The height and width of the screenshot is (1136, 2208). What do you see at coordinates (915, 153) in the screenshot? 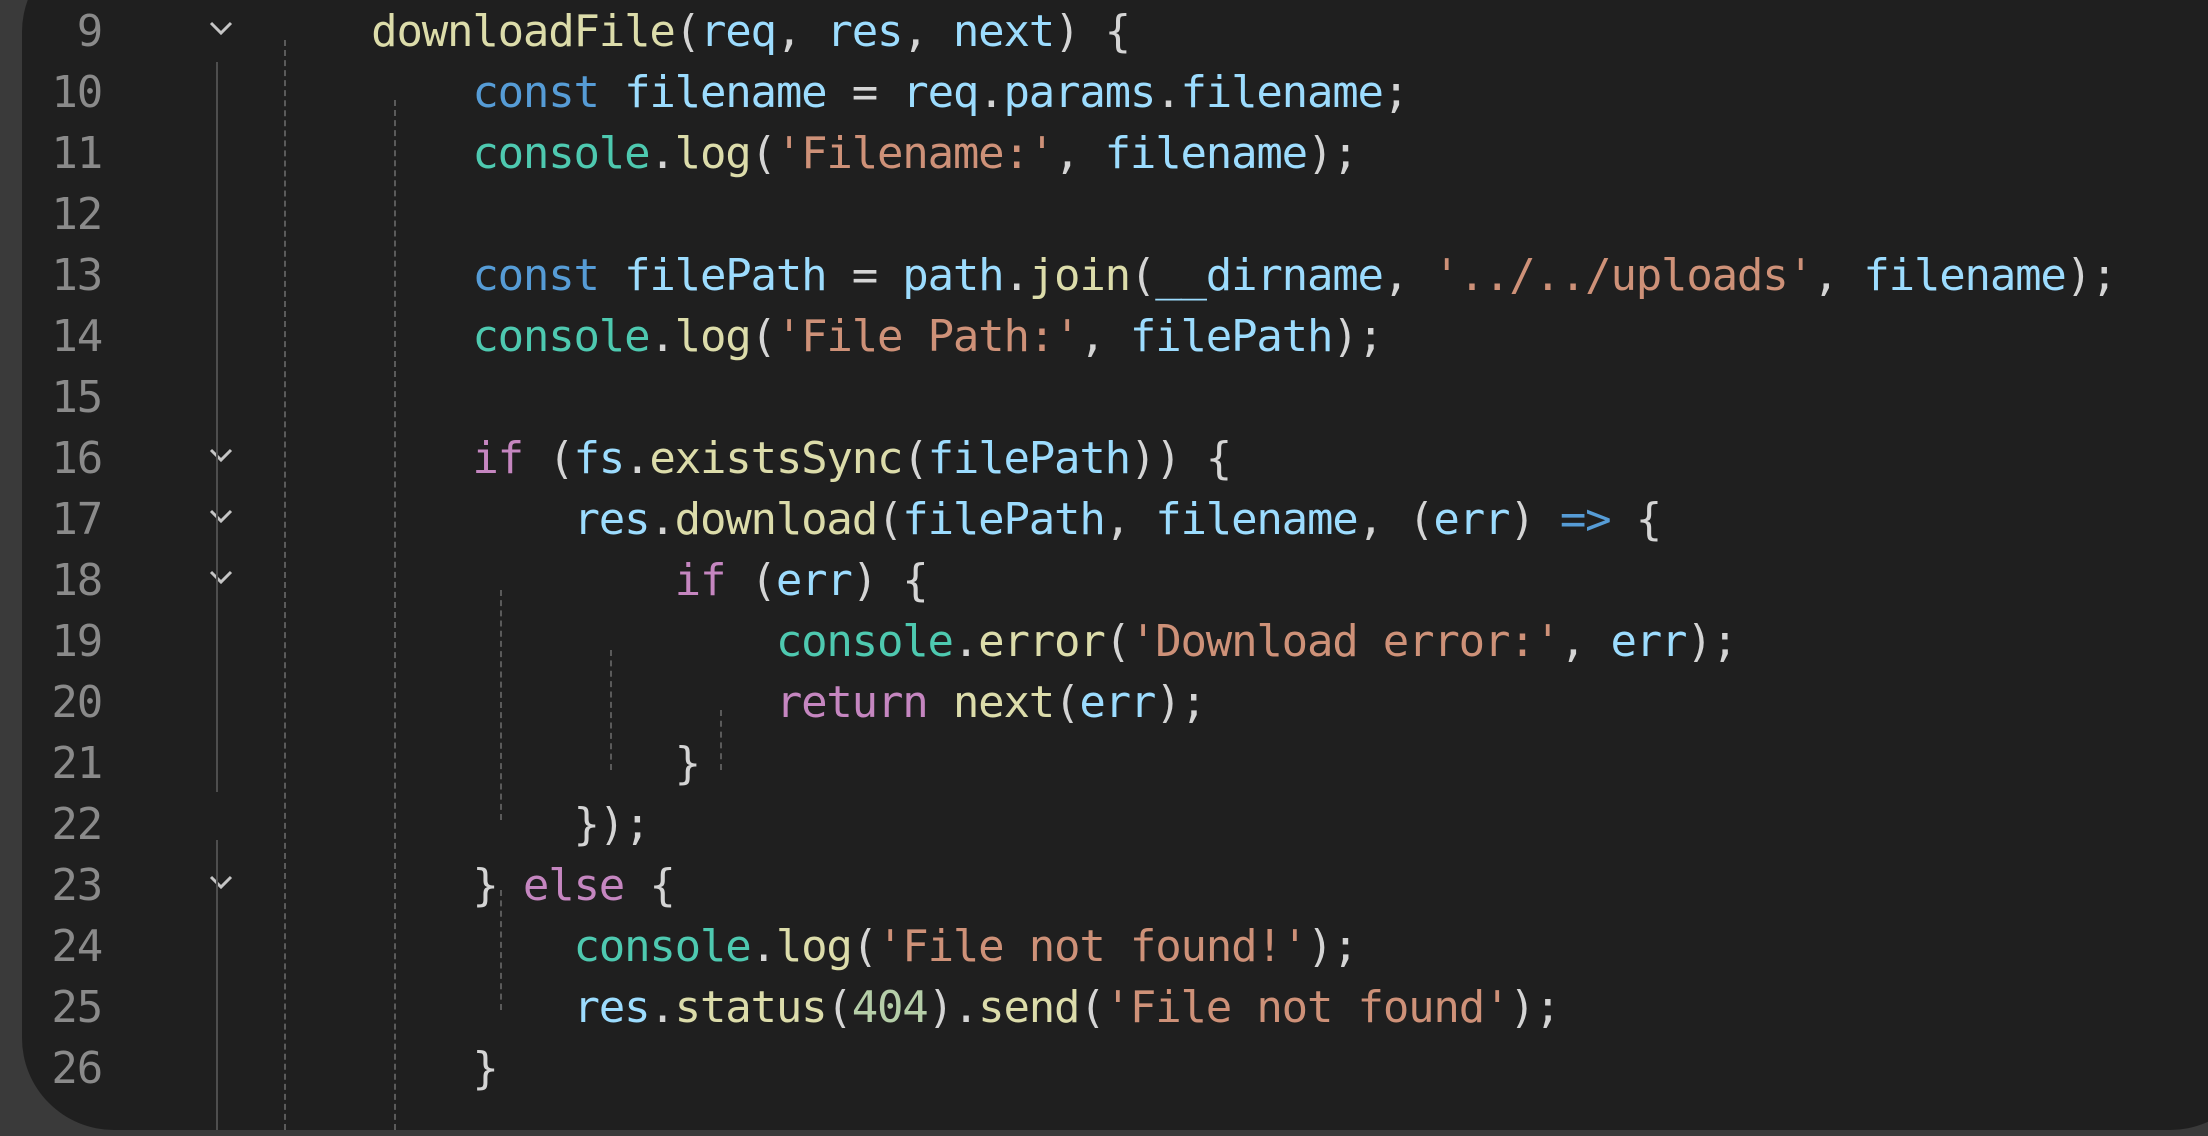
I see `code-token: 'Filename:'` at bounding box center [915, 153].